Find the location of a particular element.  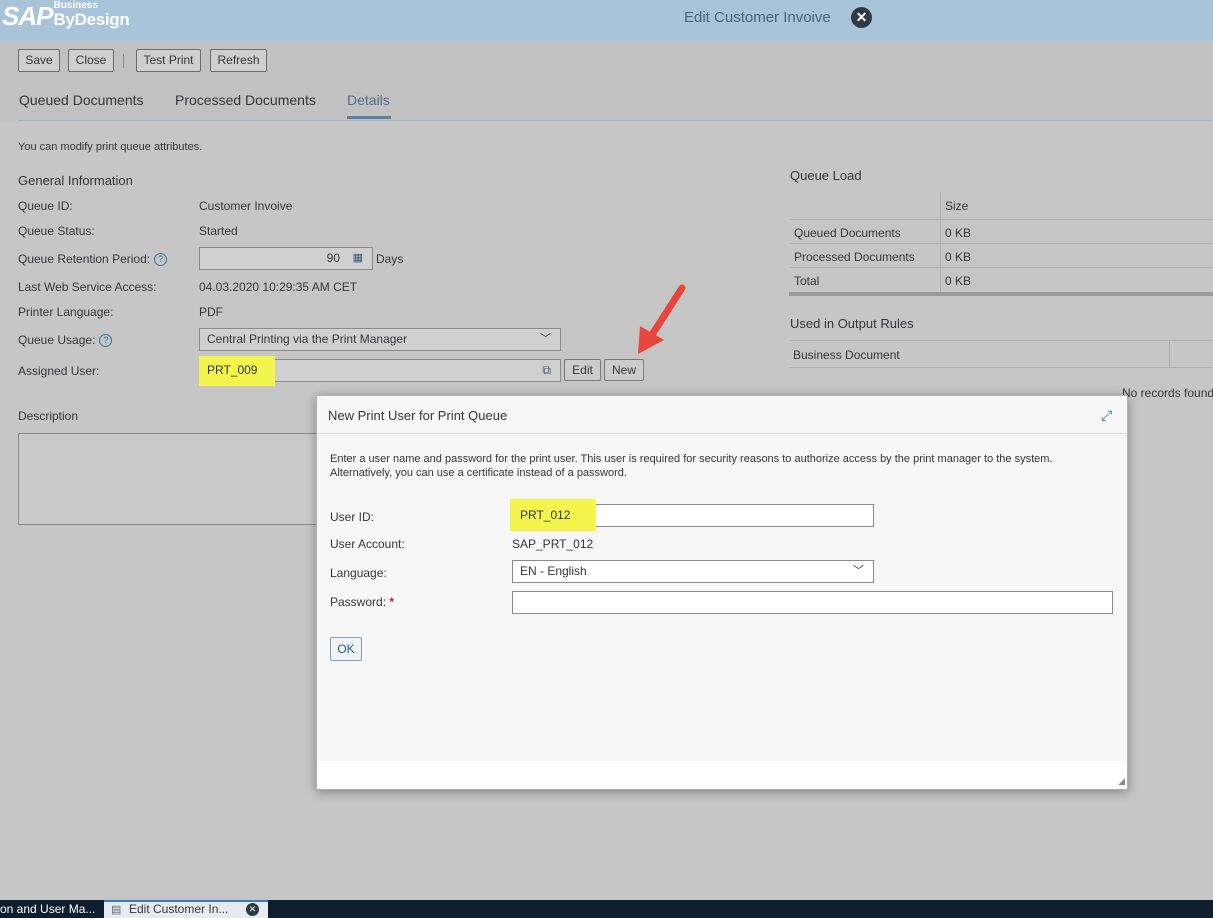

ok-button: OK is located at coordinates (346, 649).